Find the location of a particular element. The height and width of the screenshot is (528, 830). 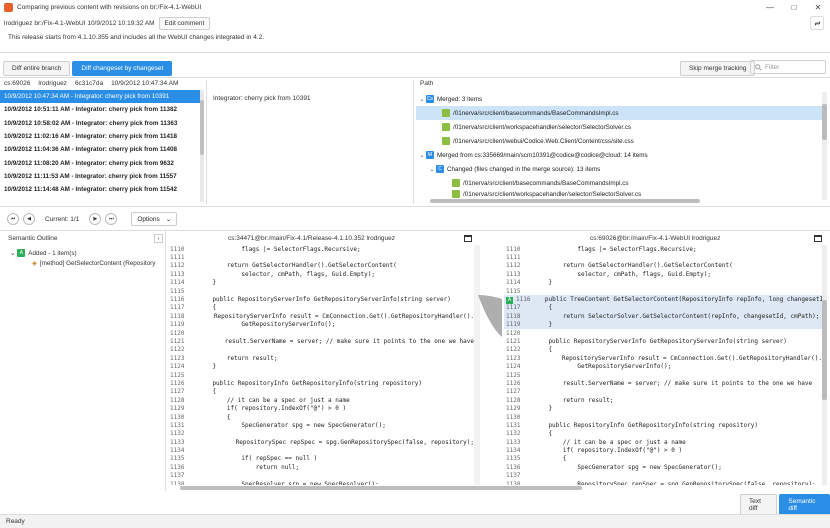

line-number: 1136 is located at coordinates (513, 467).